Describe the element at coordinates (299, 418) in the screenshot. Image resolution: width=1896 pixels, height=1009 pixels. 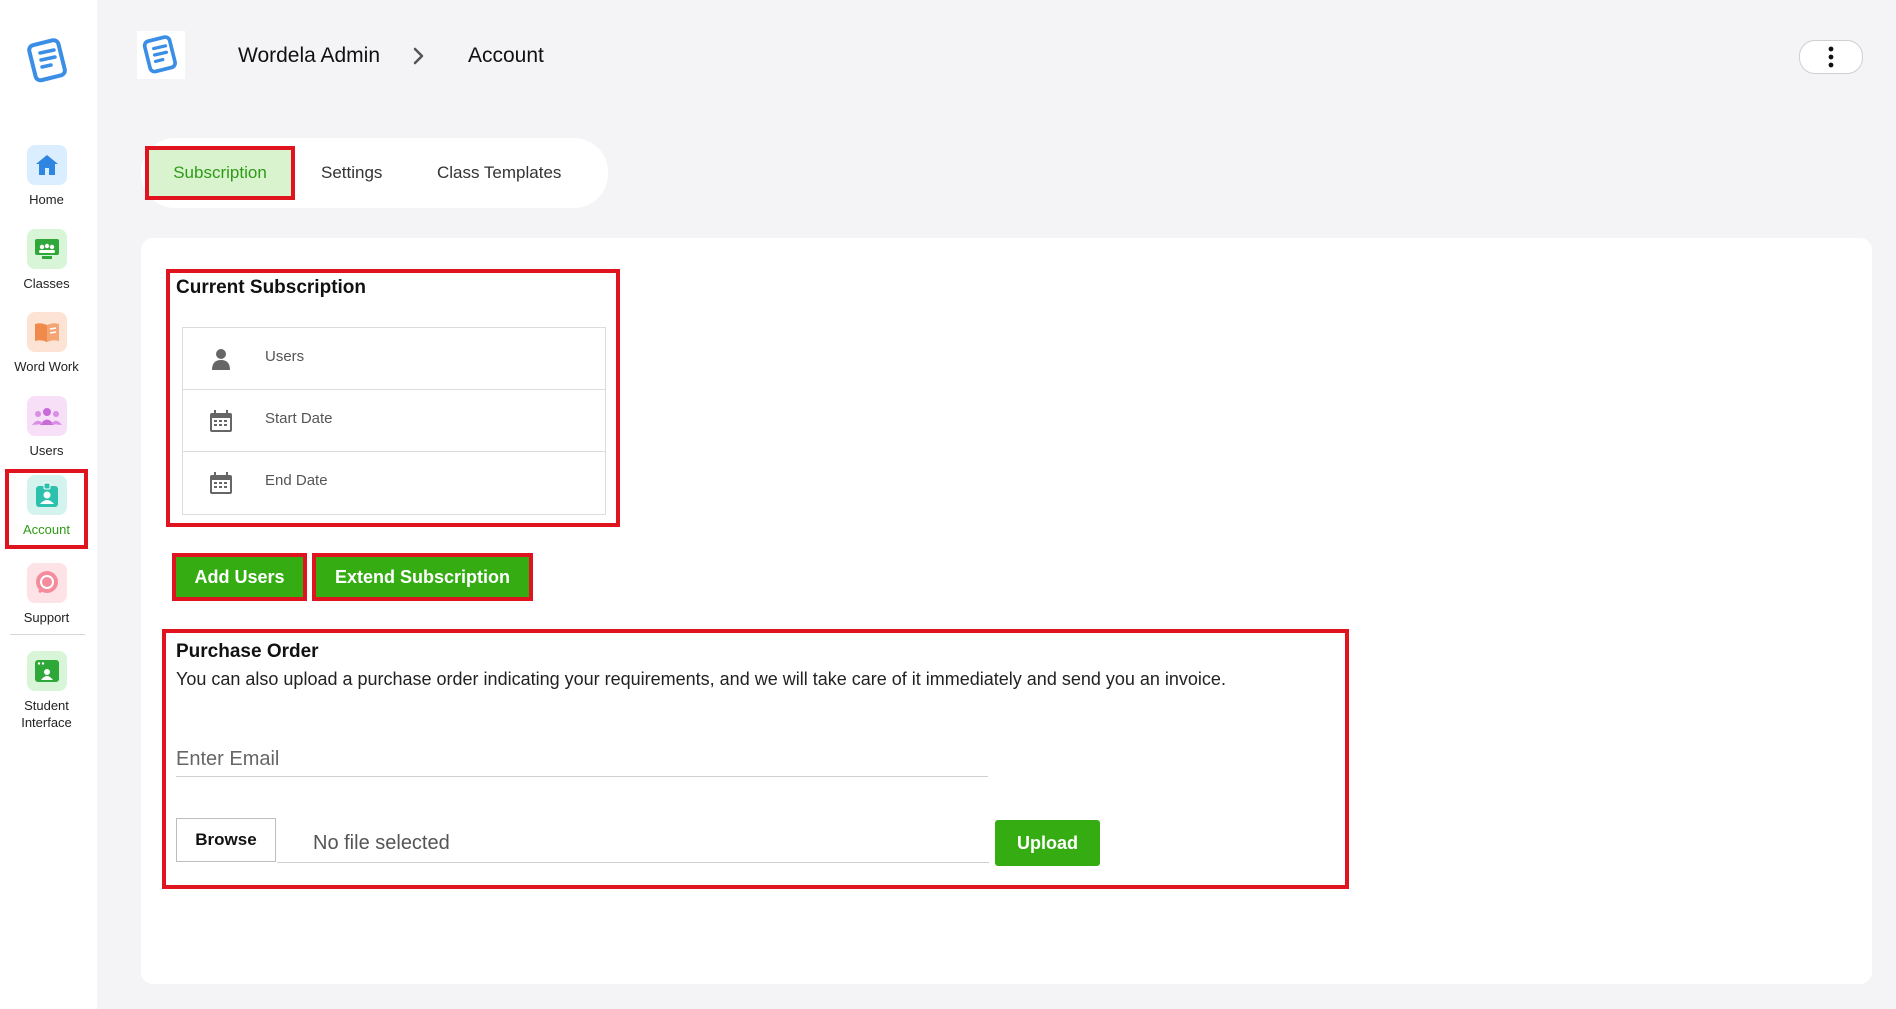
I see `subscription-row-label: Start Date` at that location.